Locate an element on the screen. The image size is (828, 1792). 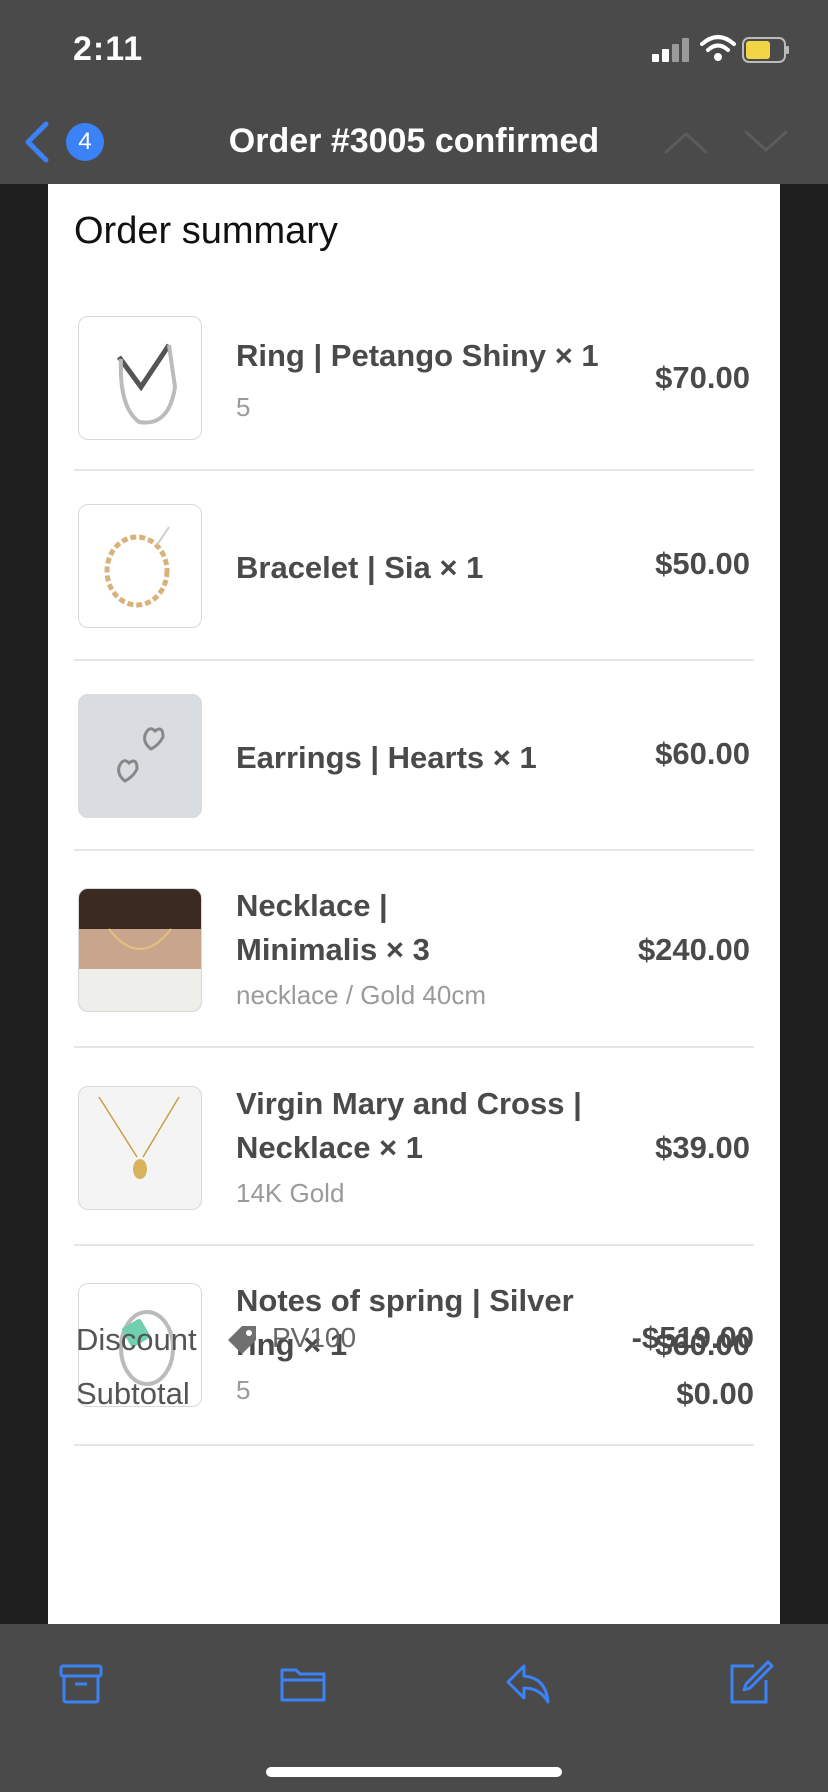
list-item: Bracelet | Sia × 1 $50.00 is located at coordinates (414, 574).